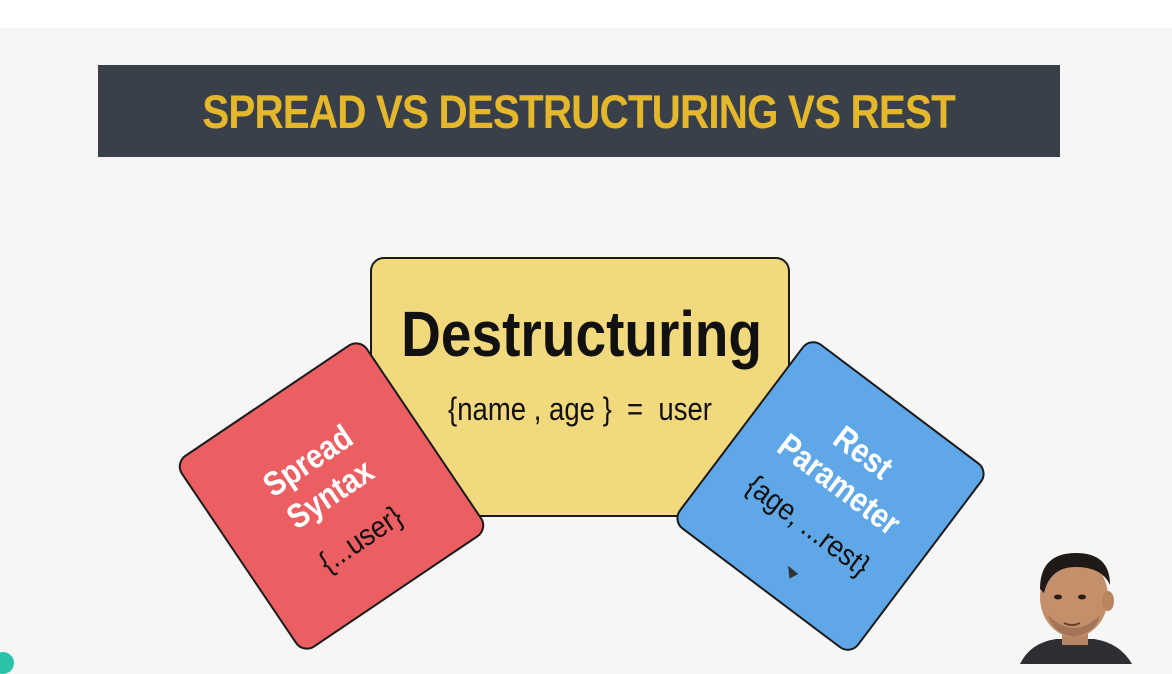 This screenshot has height=674, width=1172. What do you see at coordinates (851, 469) in the screenshot?
I see `rest-title: Rest Parameter` at bounding box center [851, 469].